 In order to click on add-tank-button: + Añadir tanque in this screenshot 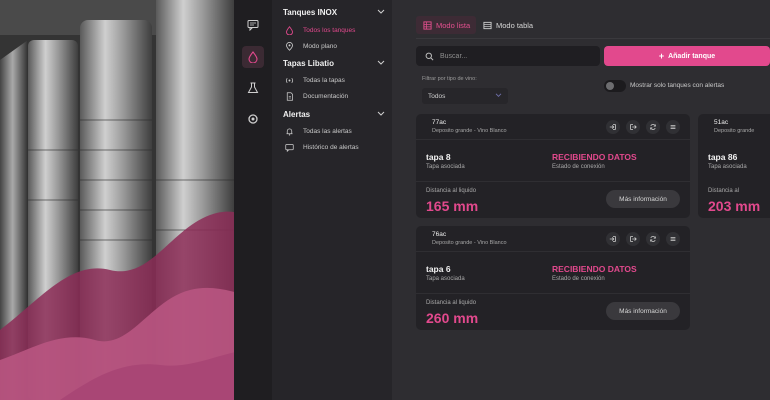, I will do `click(687, 56)`.